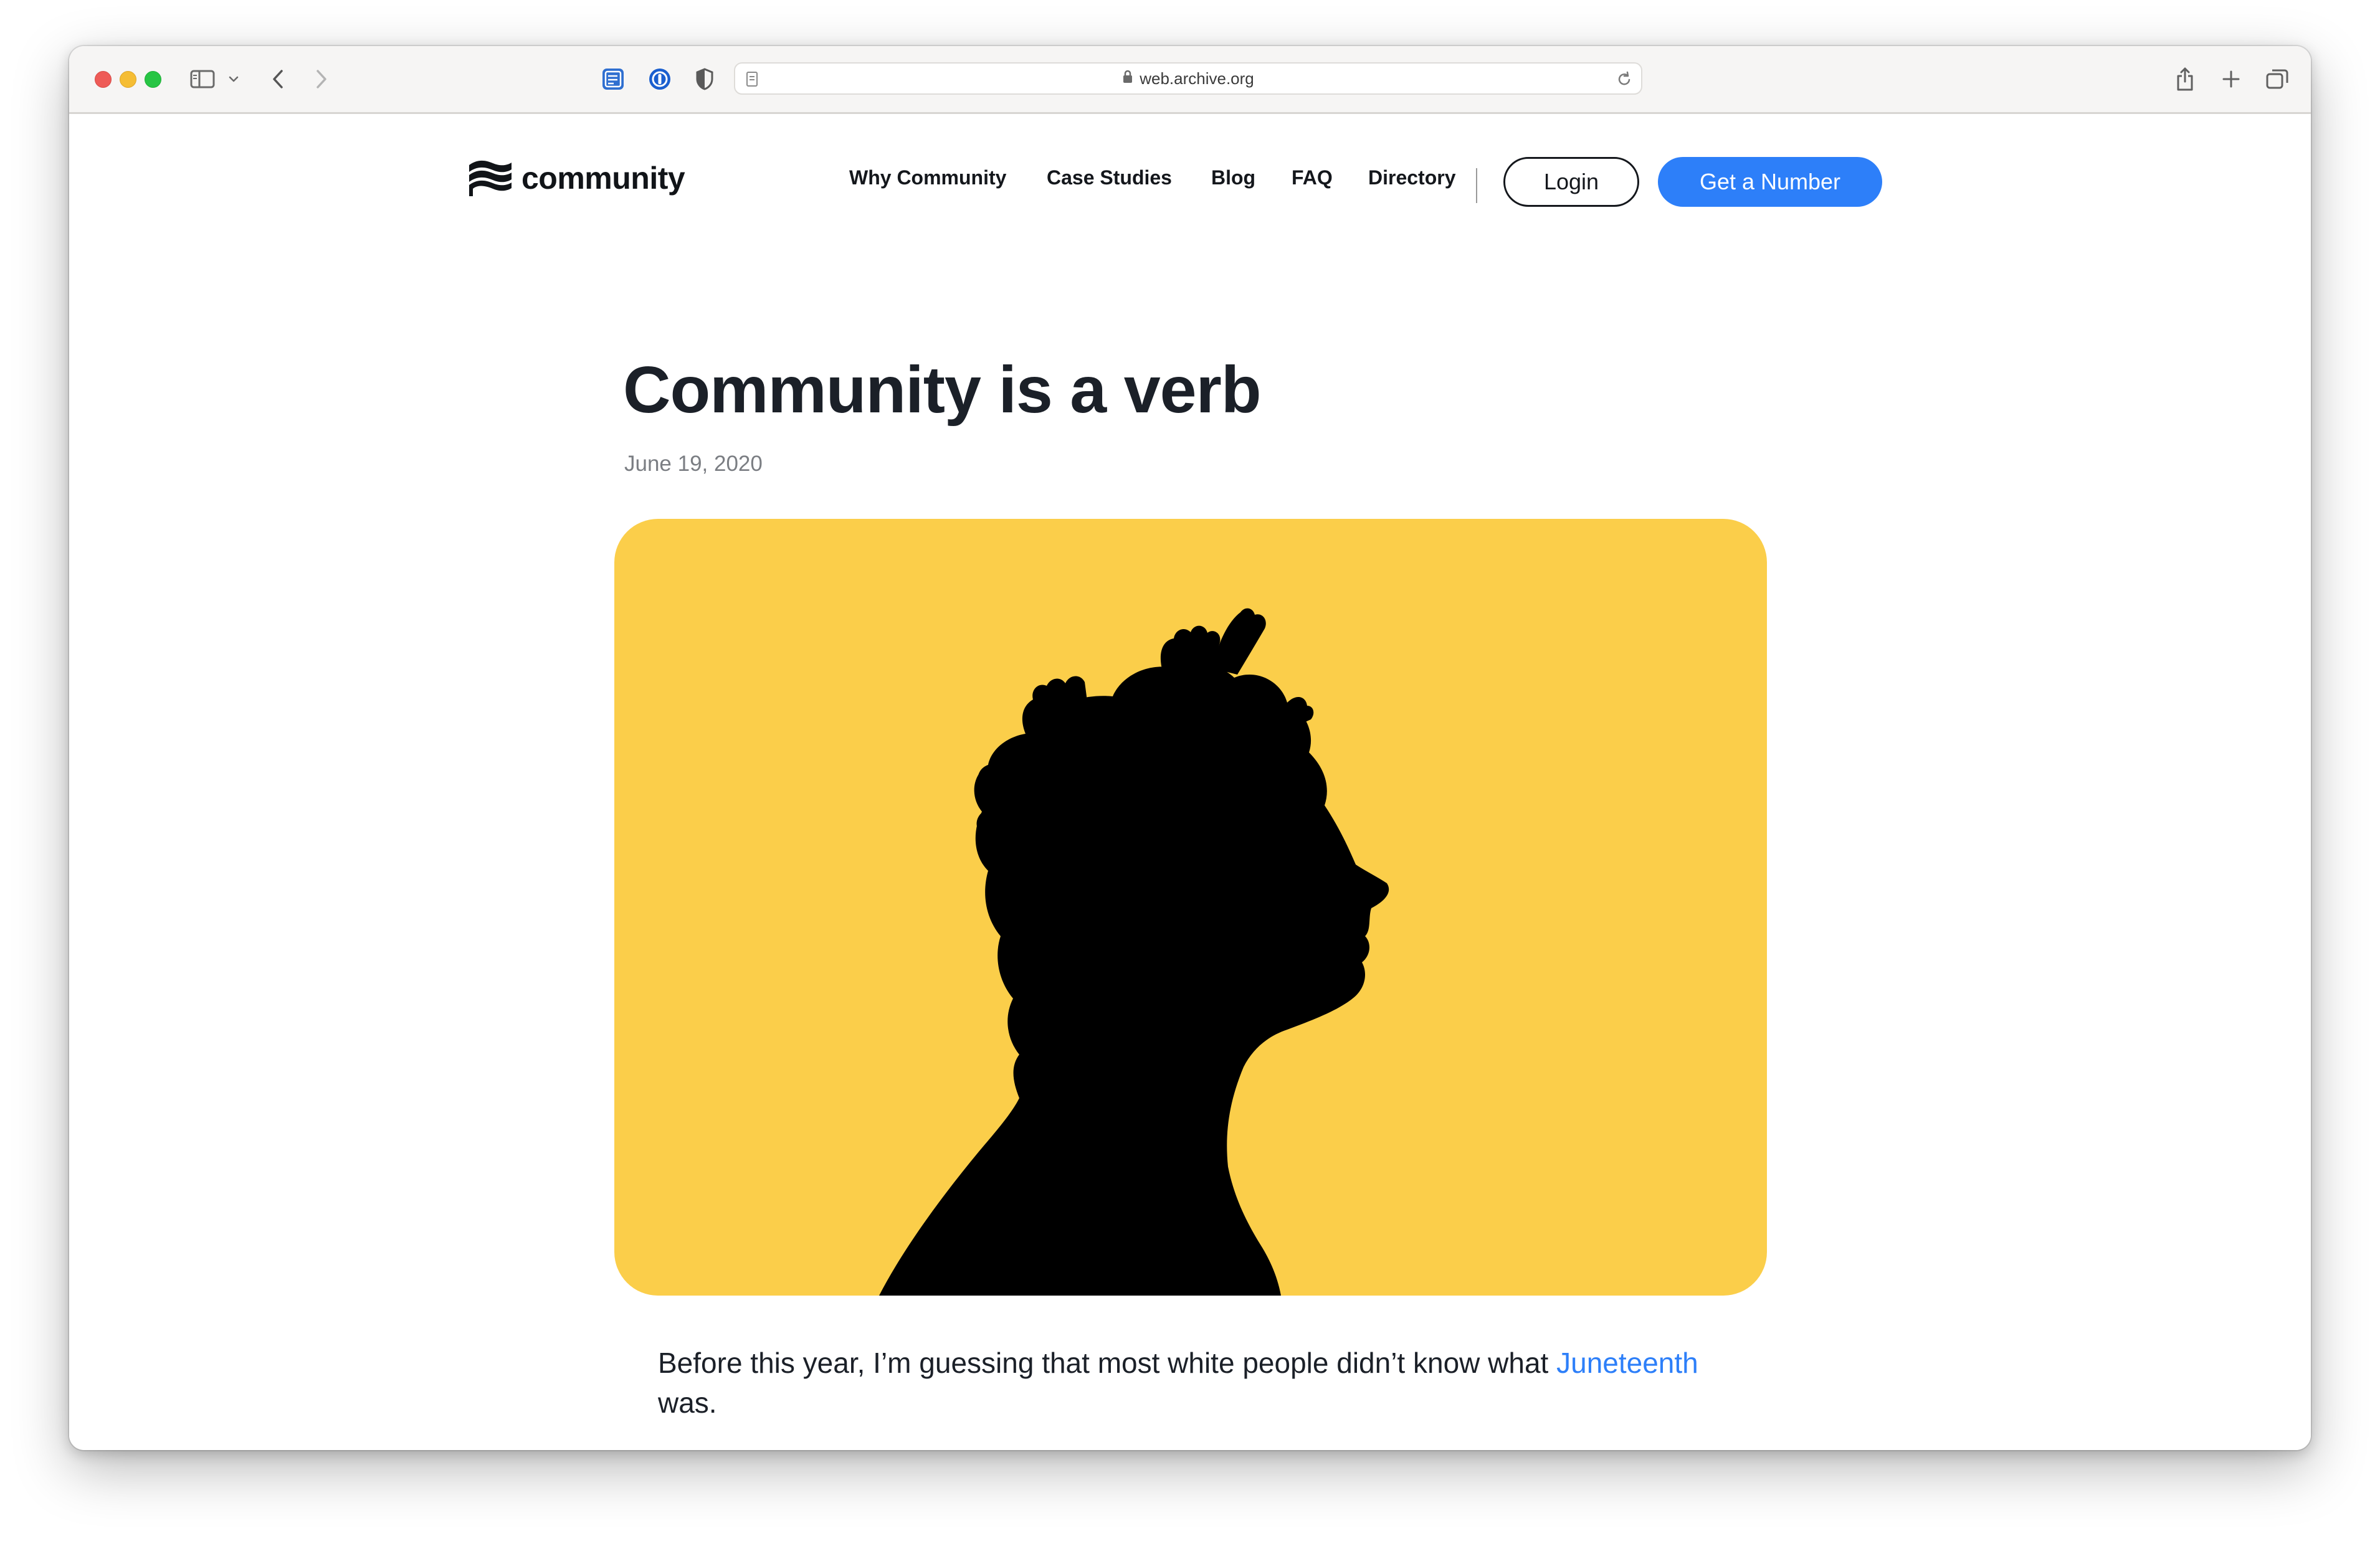 This screenshot has width=2380, height=1541. Describe the element at coordinates (2231, 79) in the screenshot. I see `new-tab-icon` at that location.